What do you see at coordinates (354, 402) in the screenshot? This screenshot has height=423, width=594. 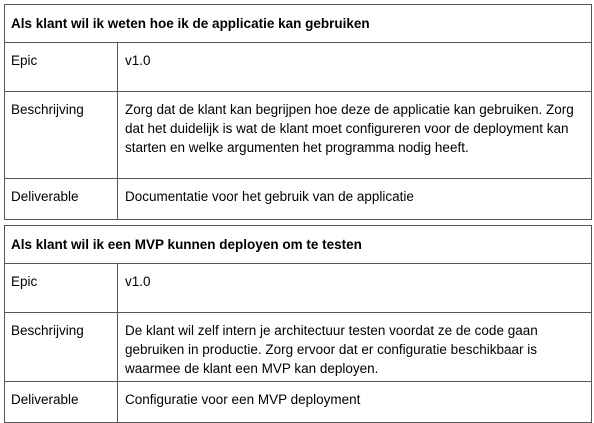 I see `deliverable-value: Configuratie voor een MVP deployment` at bounding box center [354, 402].